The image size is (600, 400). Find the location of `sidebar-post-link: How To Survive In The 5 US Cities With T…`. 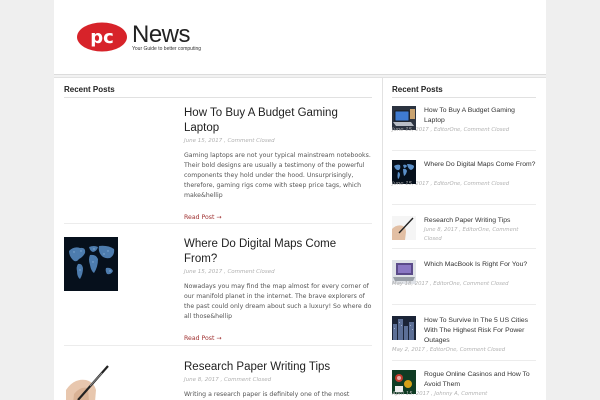

sidebar-post-link: How To Survive In The 5 US Cities With T… is located at coordinates (480, 331).